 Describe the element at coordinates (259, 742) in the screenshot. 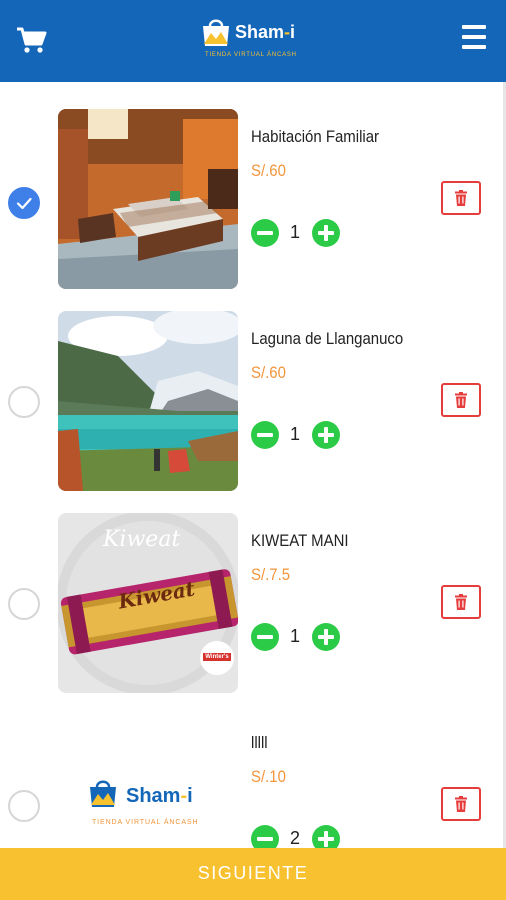

I see `item-name: lllll` at that location.